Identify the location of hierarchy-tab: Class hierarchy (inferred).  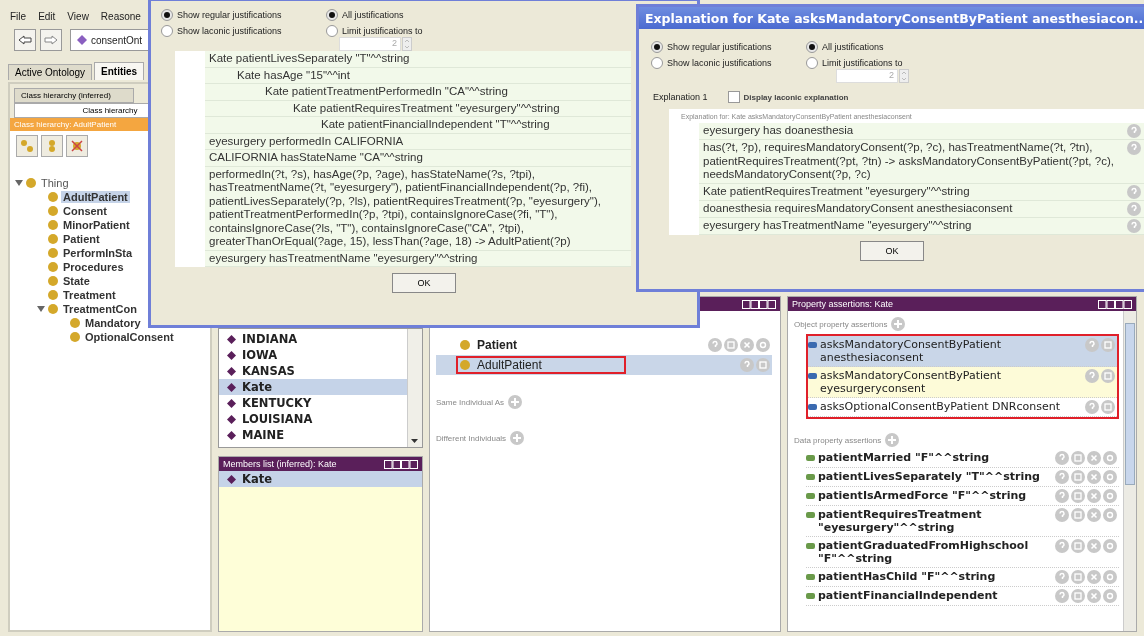
(74, 95).